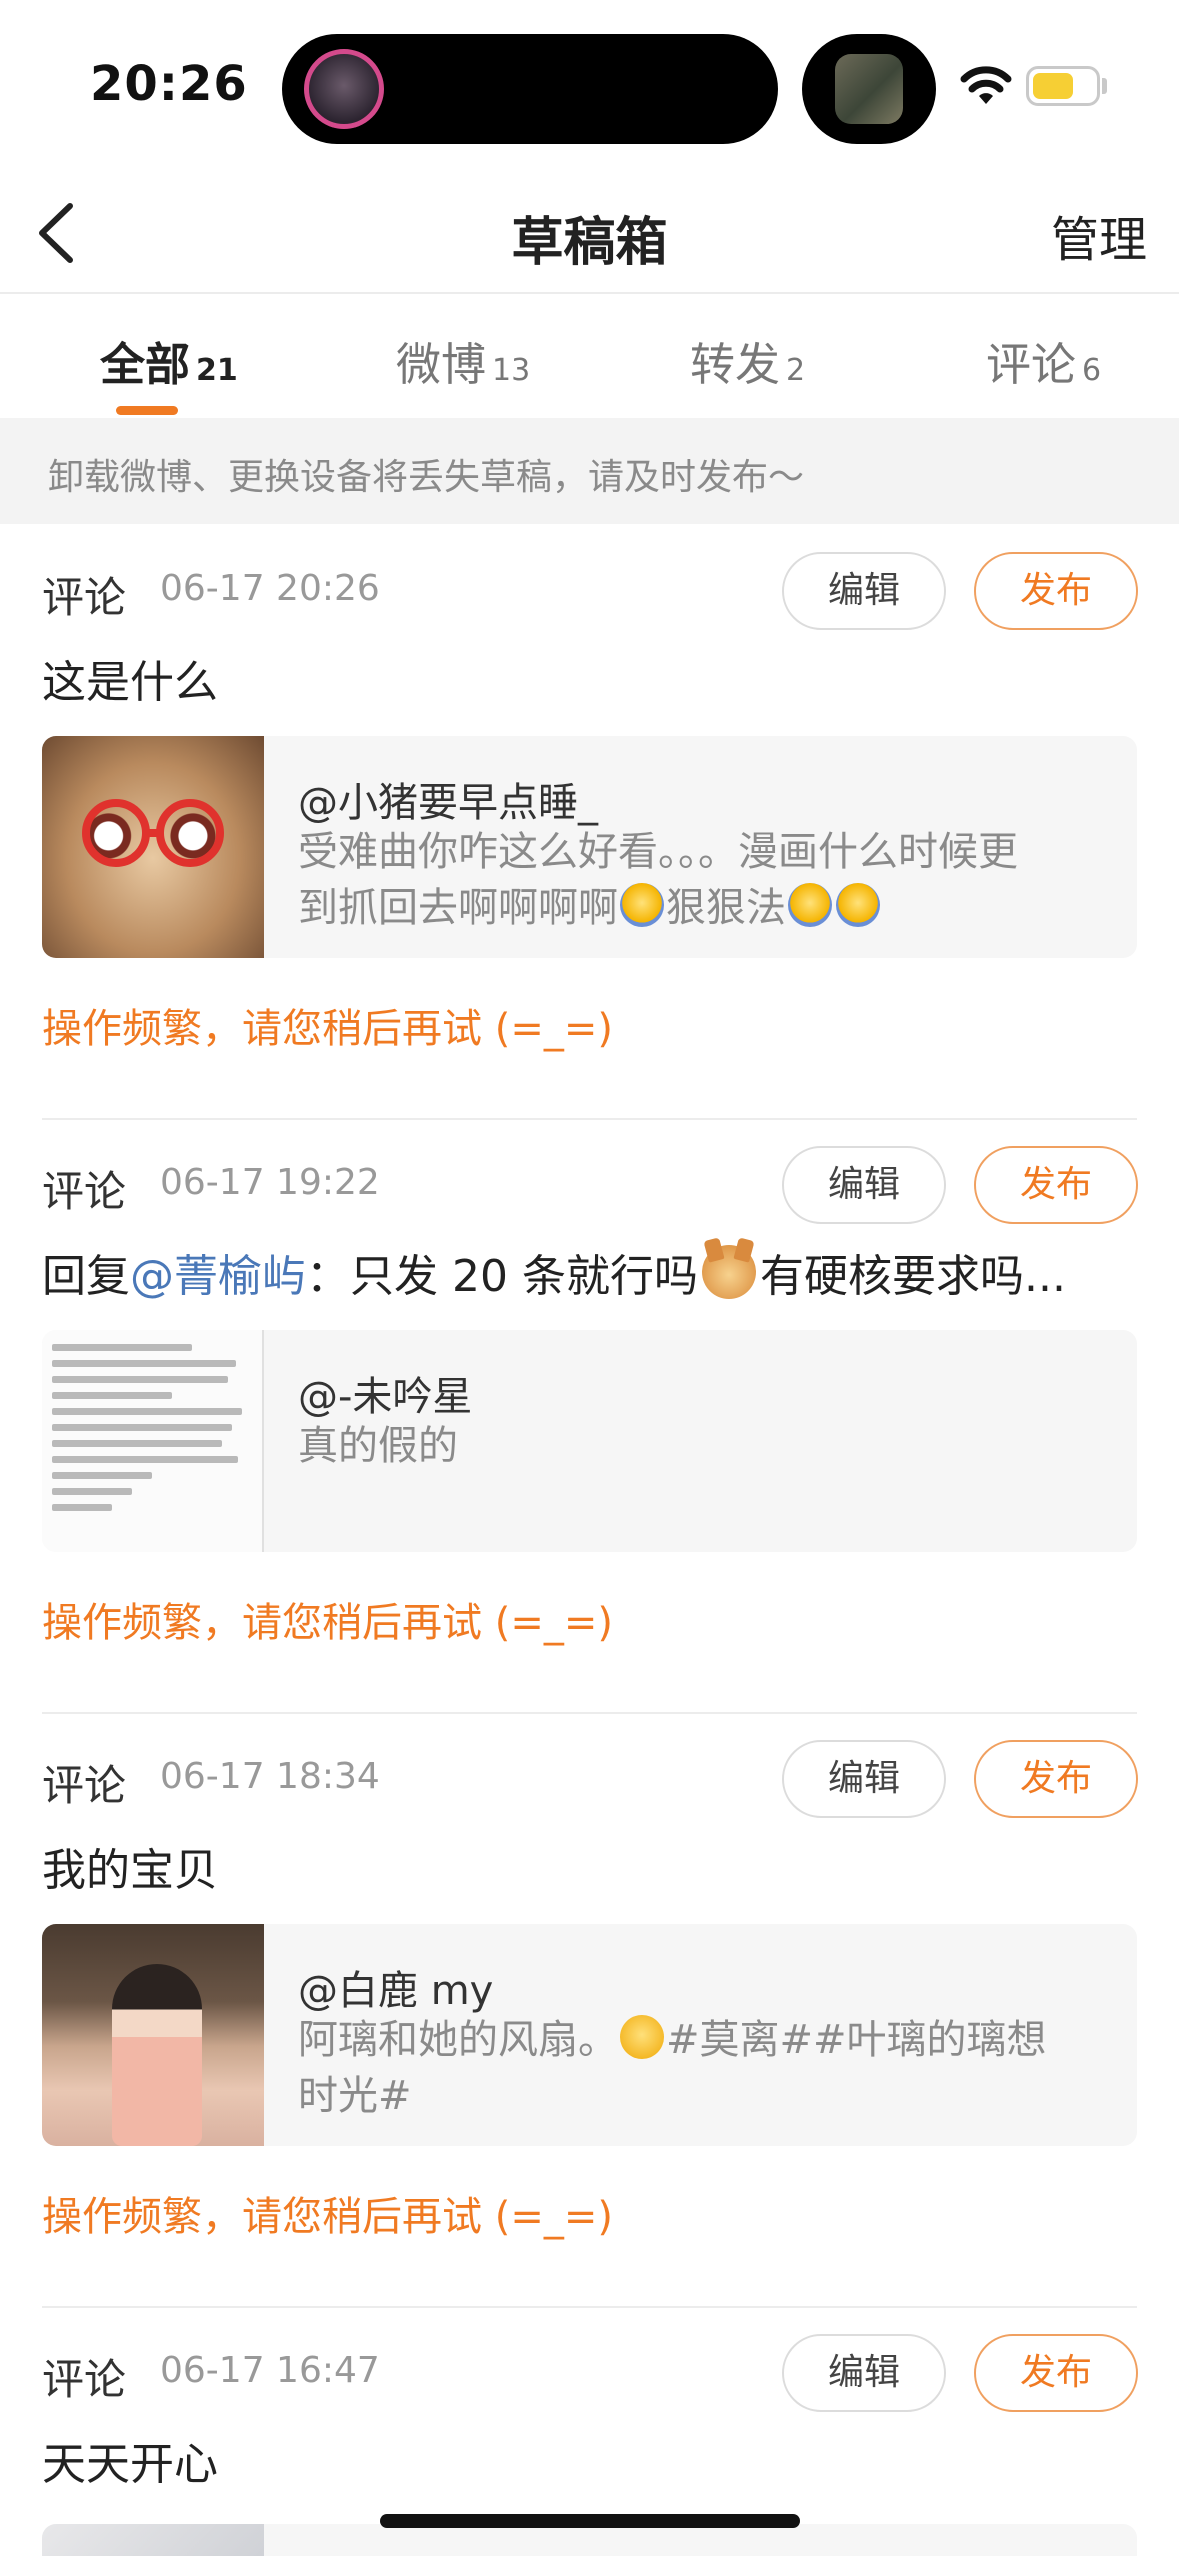  Describe the element at coordinates (153, 833) in the screenshot. I see `red-glasses-icon` at that location.